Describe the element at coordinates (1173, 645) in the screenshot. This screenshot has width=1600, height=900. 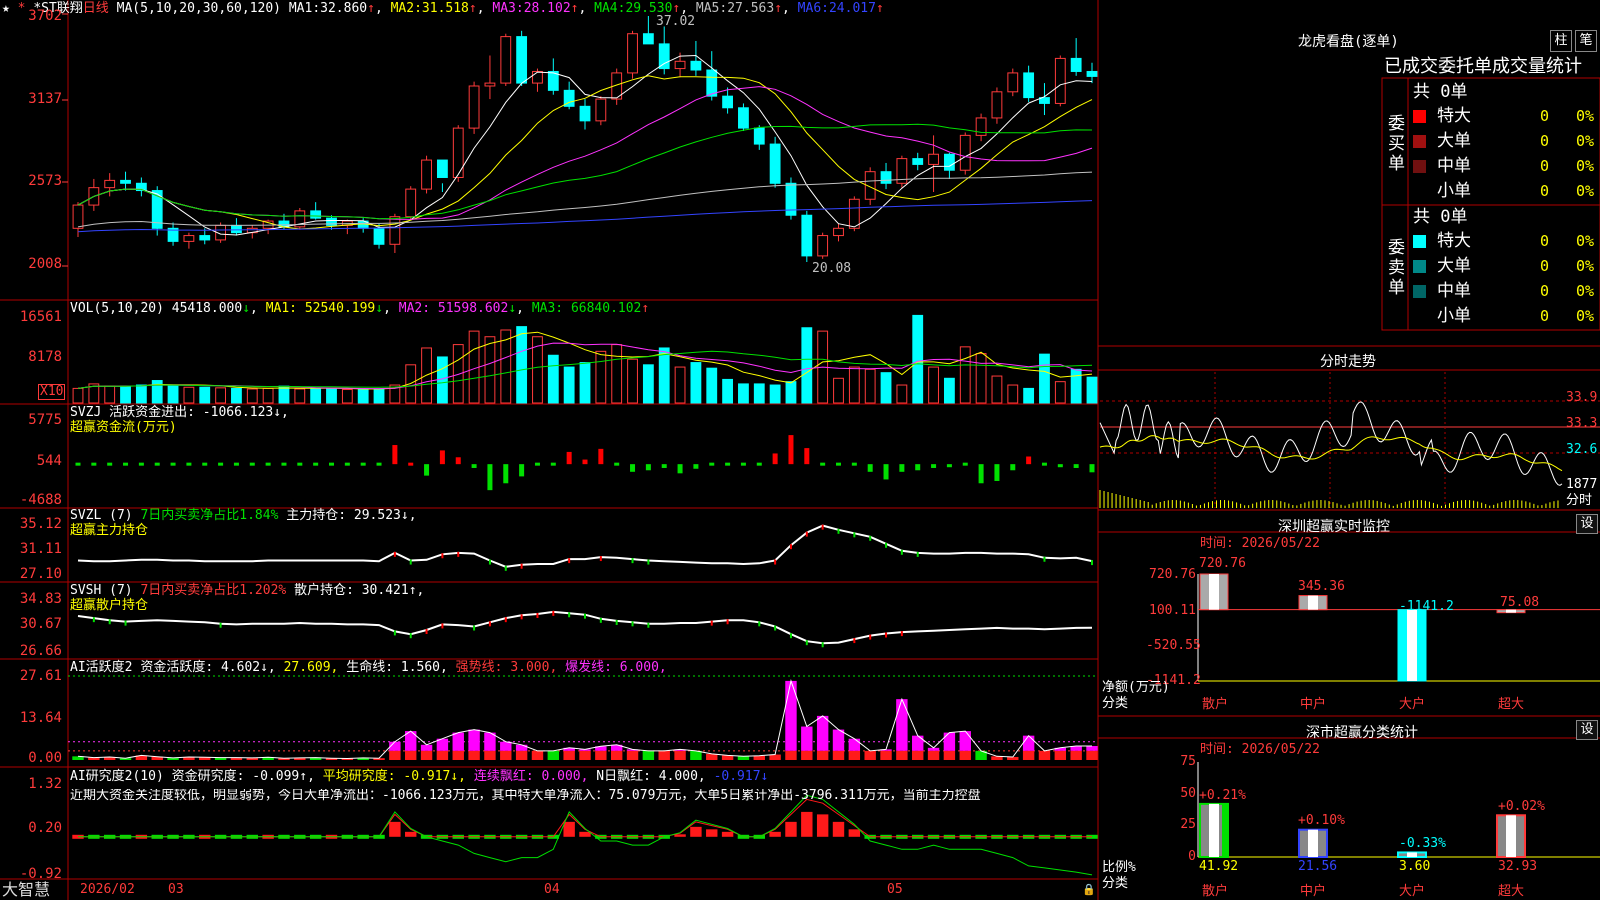
I see `monitor-axis-label: -520.55` at that location.